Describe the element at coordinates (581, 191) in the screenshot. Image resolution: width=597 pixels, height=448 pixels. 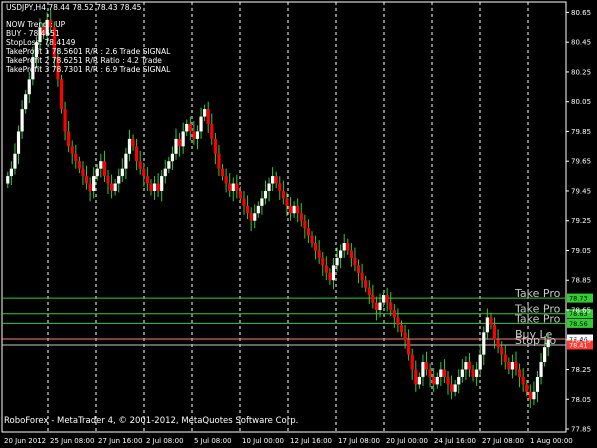
I see `price-tick-label: 79.45` at that location.